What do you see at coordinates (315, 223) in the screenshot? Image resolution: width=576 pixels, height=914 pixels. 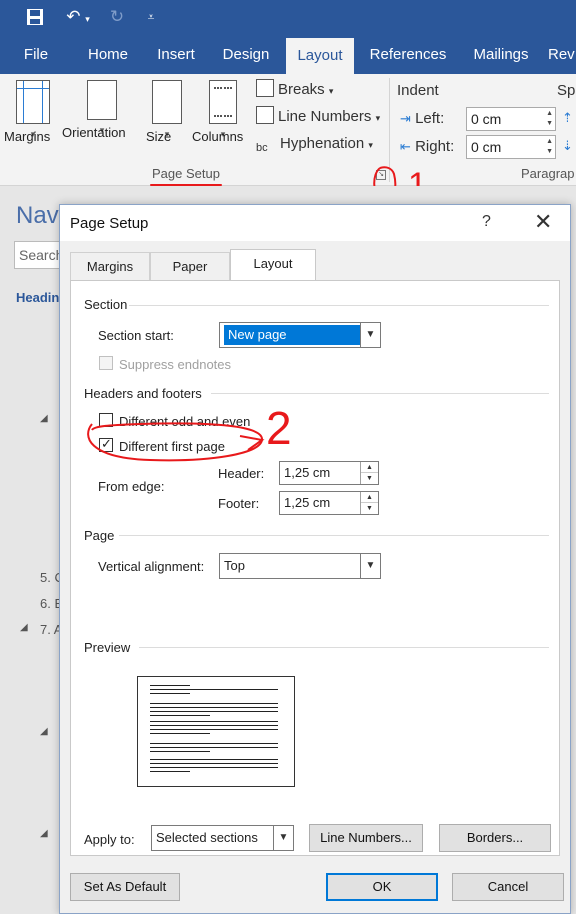 I see `dialog-title-bar: Page Setup ? ✕` at bounding box center [315, 223].